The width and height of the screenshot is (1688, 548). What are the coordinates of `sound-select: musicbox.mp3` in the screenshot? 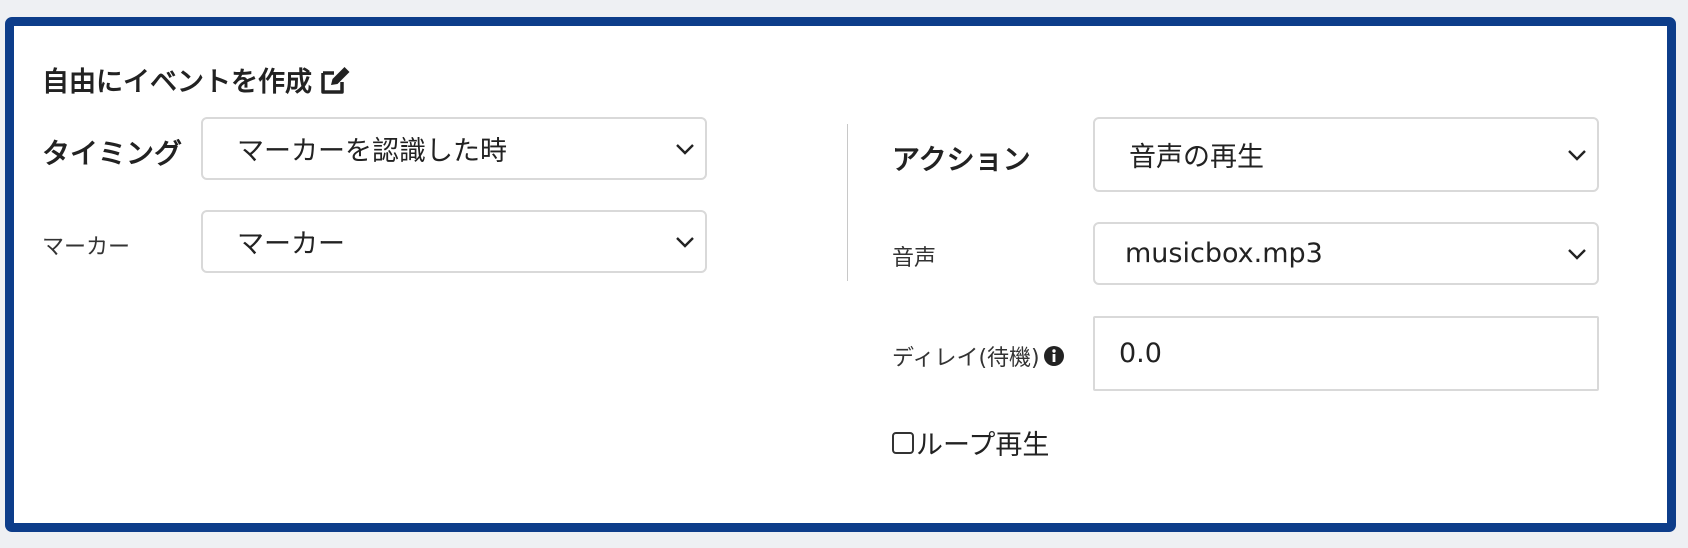 It's located at (1346, 253).